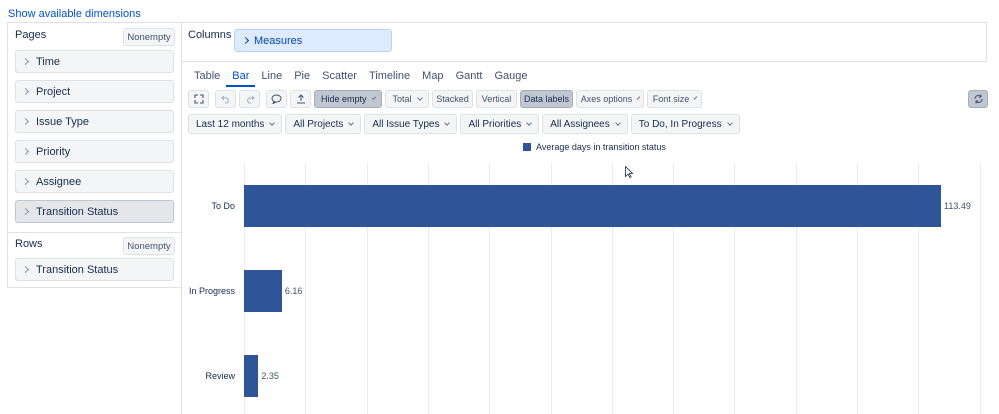  I want to click on hide-empty-button: Hide empty, so click(348, 99).